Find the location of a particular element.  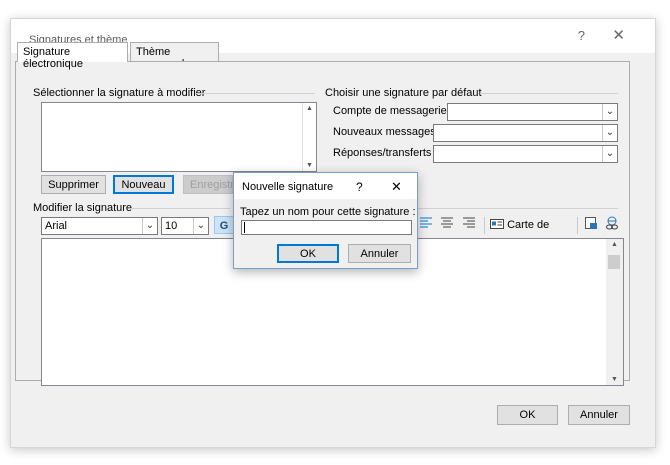

dialog-close-button: ✕ is located at coordinates (396, 187).